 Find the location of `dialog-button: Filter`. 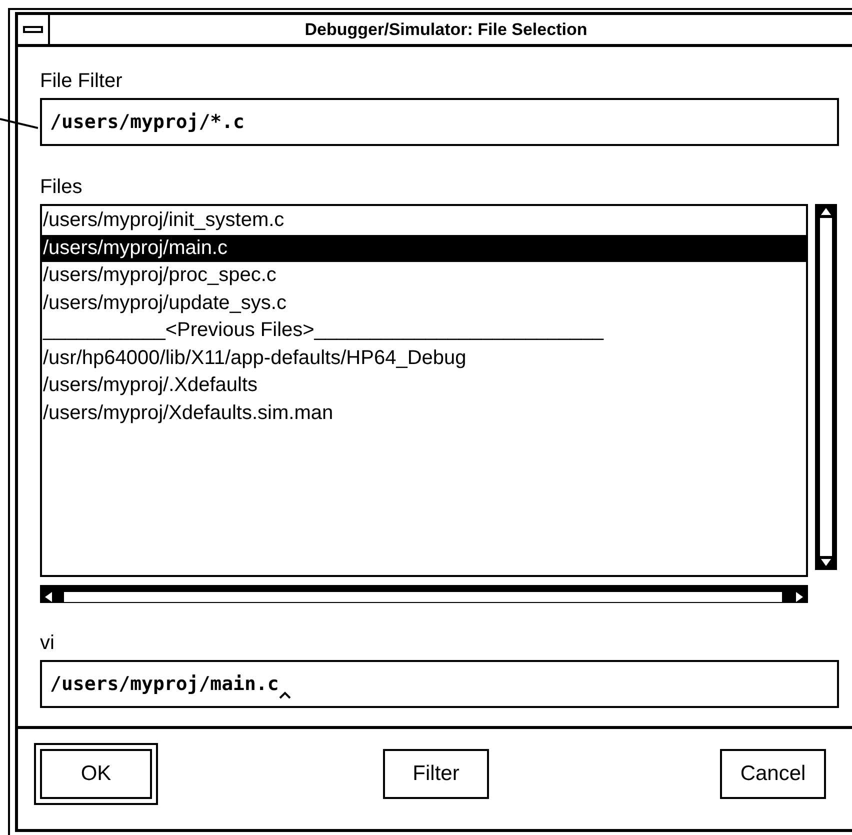

dialog-button: Filter is located at coordinates (436, 774).